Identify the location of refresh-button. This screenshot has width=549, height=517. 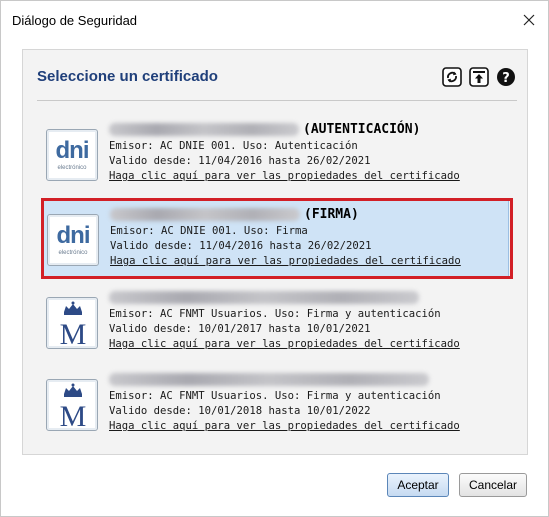
(452, 77).